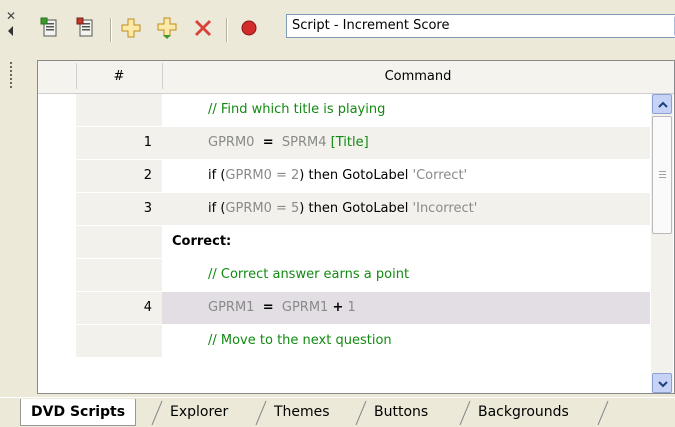 The image size is (675, 427). What do you see at coordinates (119, 176) in the screenshot?
I see `row-number: 2` at bounding box center [119, 176].